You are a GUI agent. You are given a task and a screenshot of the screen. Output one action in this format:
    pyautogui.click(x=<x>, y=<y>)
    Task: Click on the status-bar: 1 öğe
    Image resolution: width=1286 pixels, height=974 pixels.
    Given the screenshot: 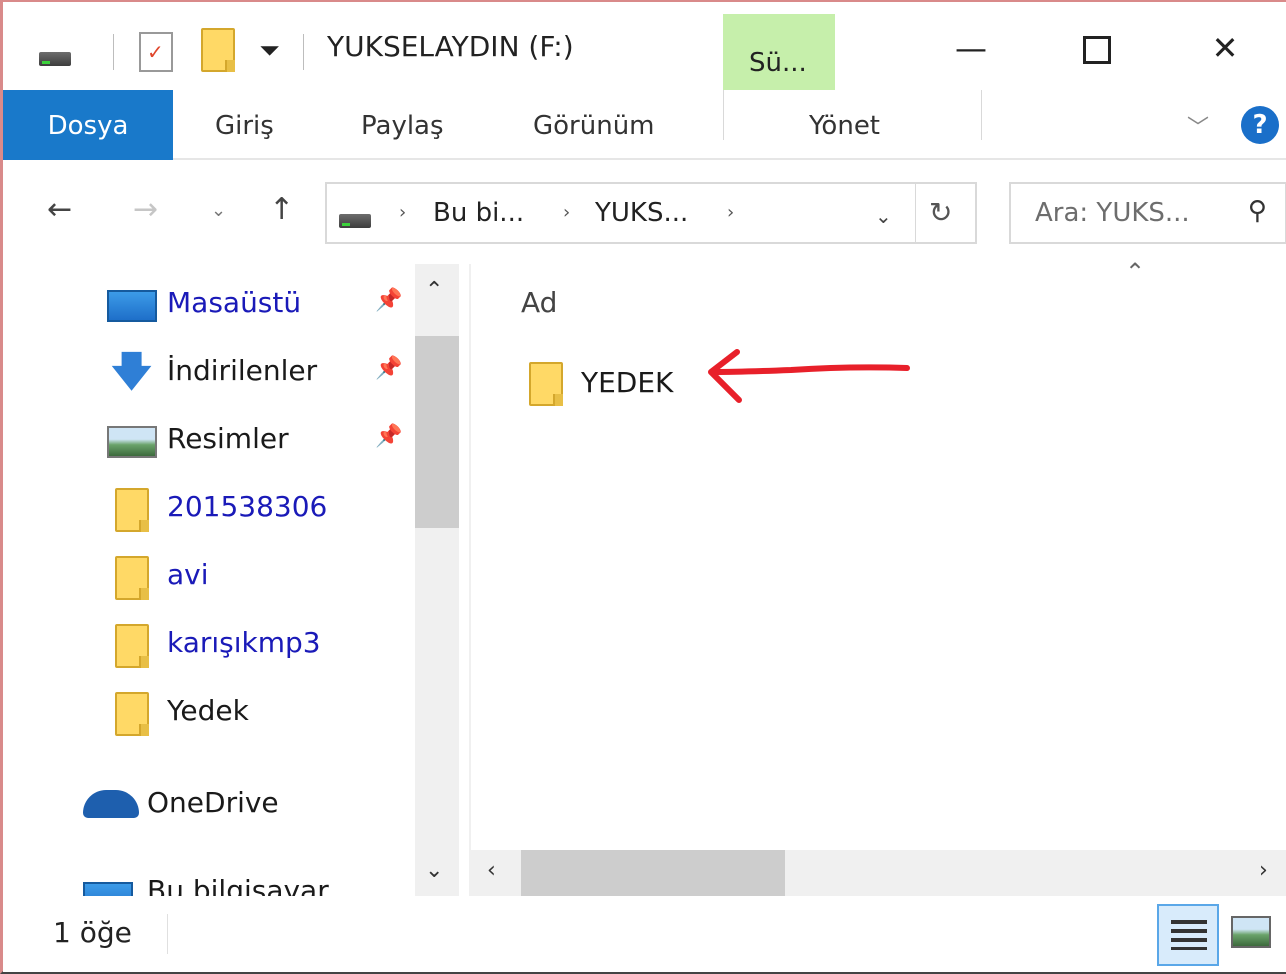 What is the action you would take?
    pyautogui.click(x=644, y=935)
    